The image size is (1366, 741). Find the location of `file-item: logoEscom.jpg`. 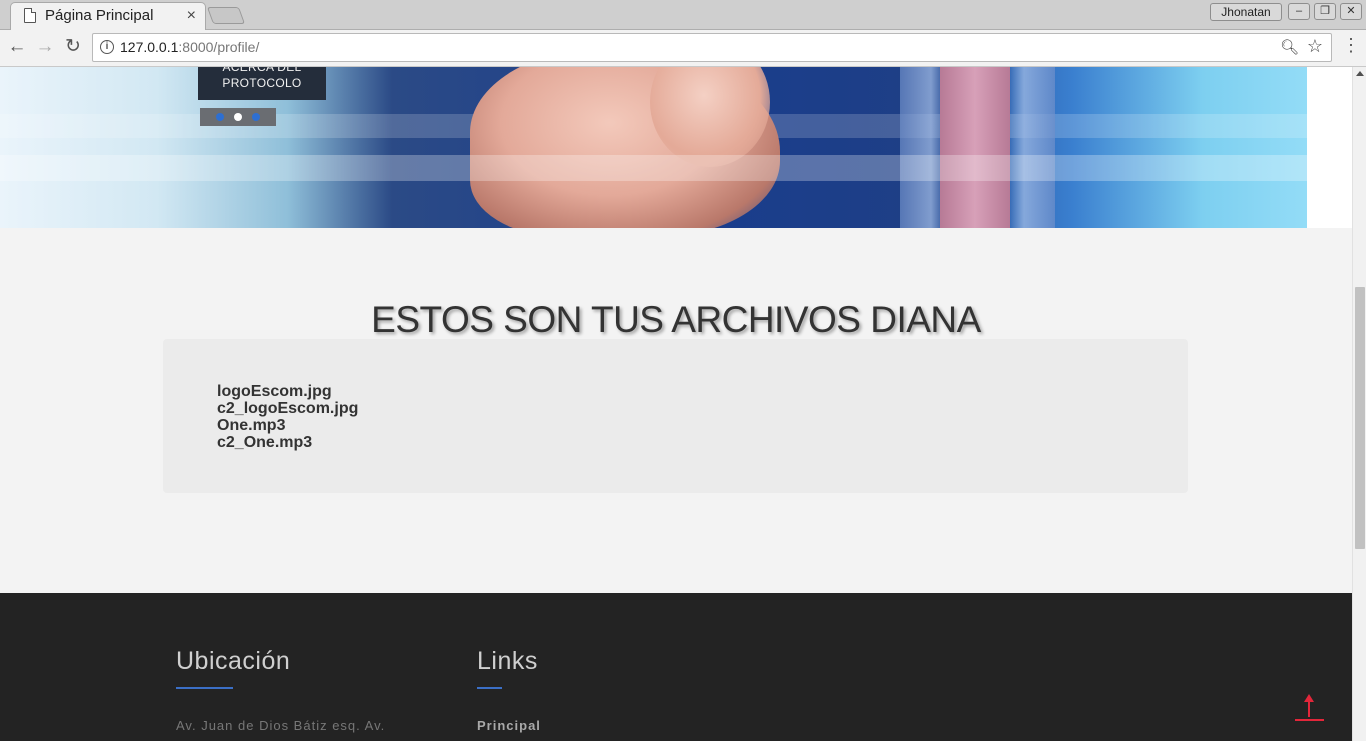

file-item: logoEscom.jpg is located at coordinates (287, 391).